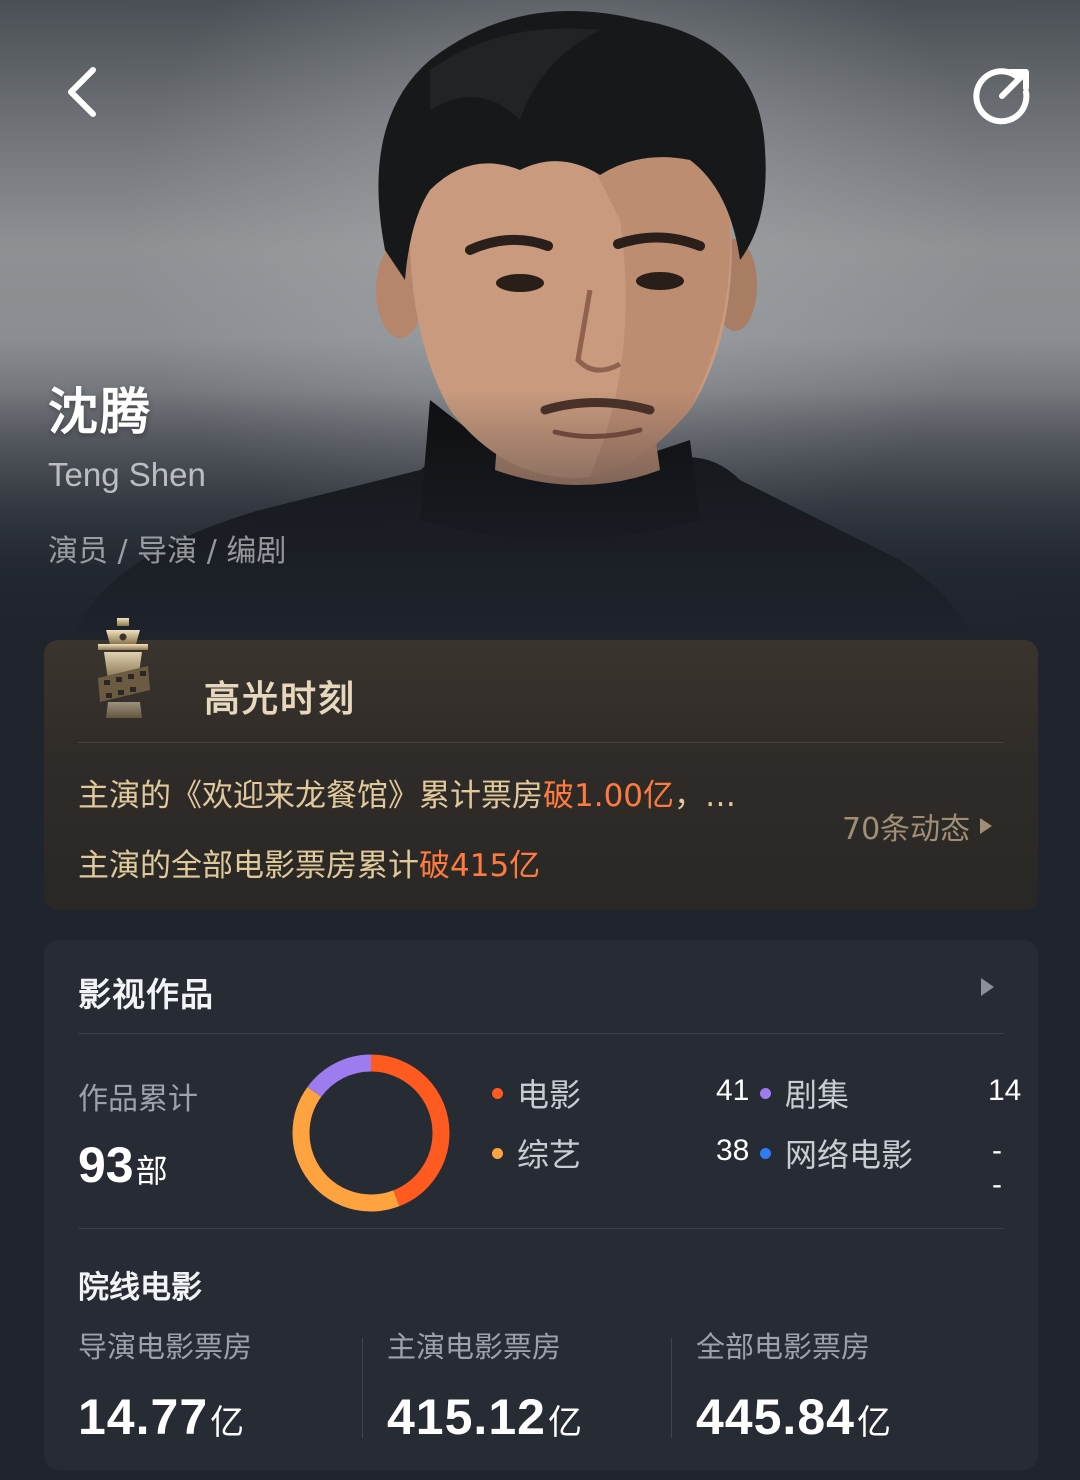  I want to click on legend-label: 网络电影, so click(849, 1155).